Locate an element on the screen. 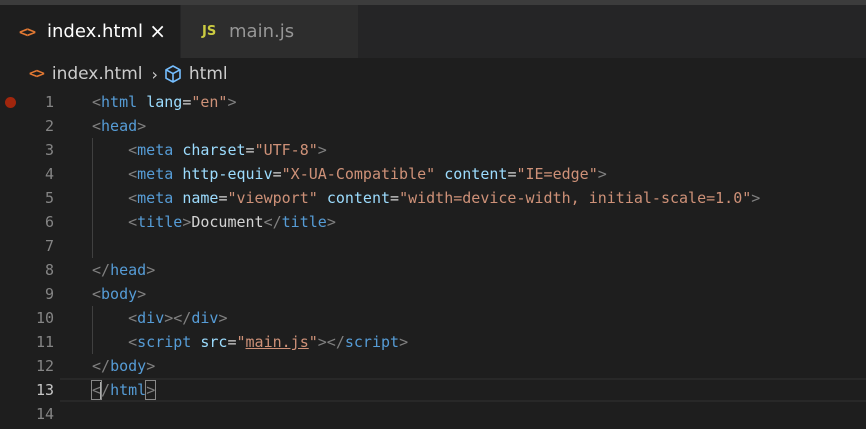 Image resolution: width=866 pixels, height=429 pixels. matched-bracket: > is located at coordinates (151, 390).